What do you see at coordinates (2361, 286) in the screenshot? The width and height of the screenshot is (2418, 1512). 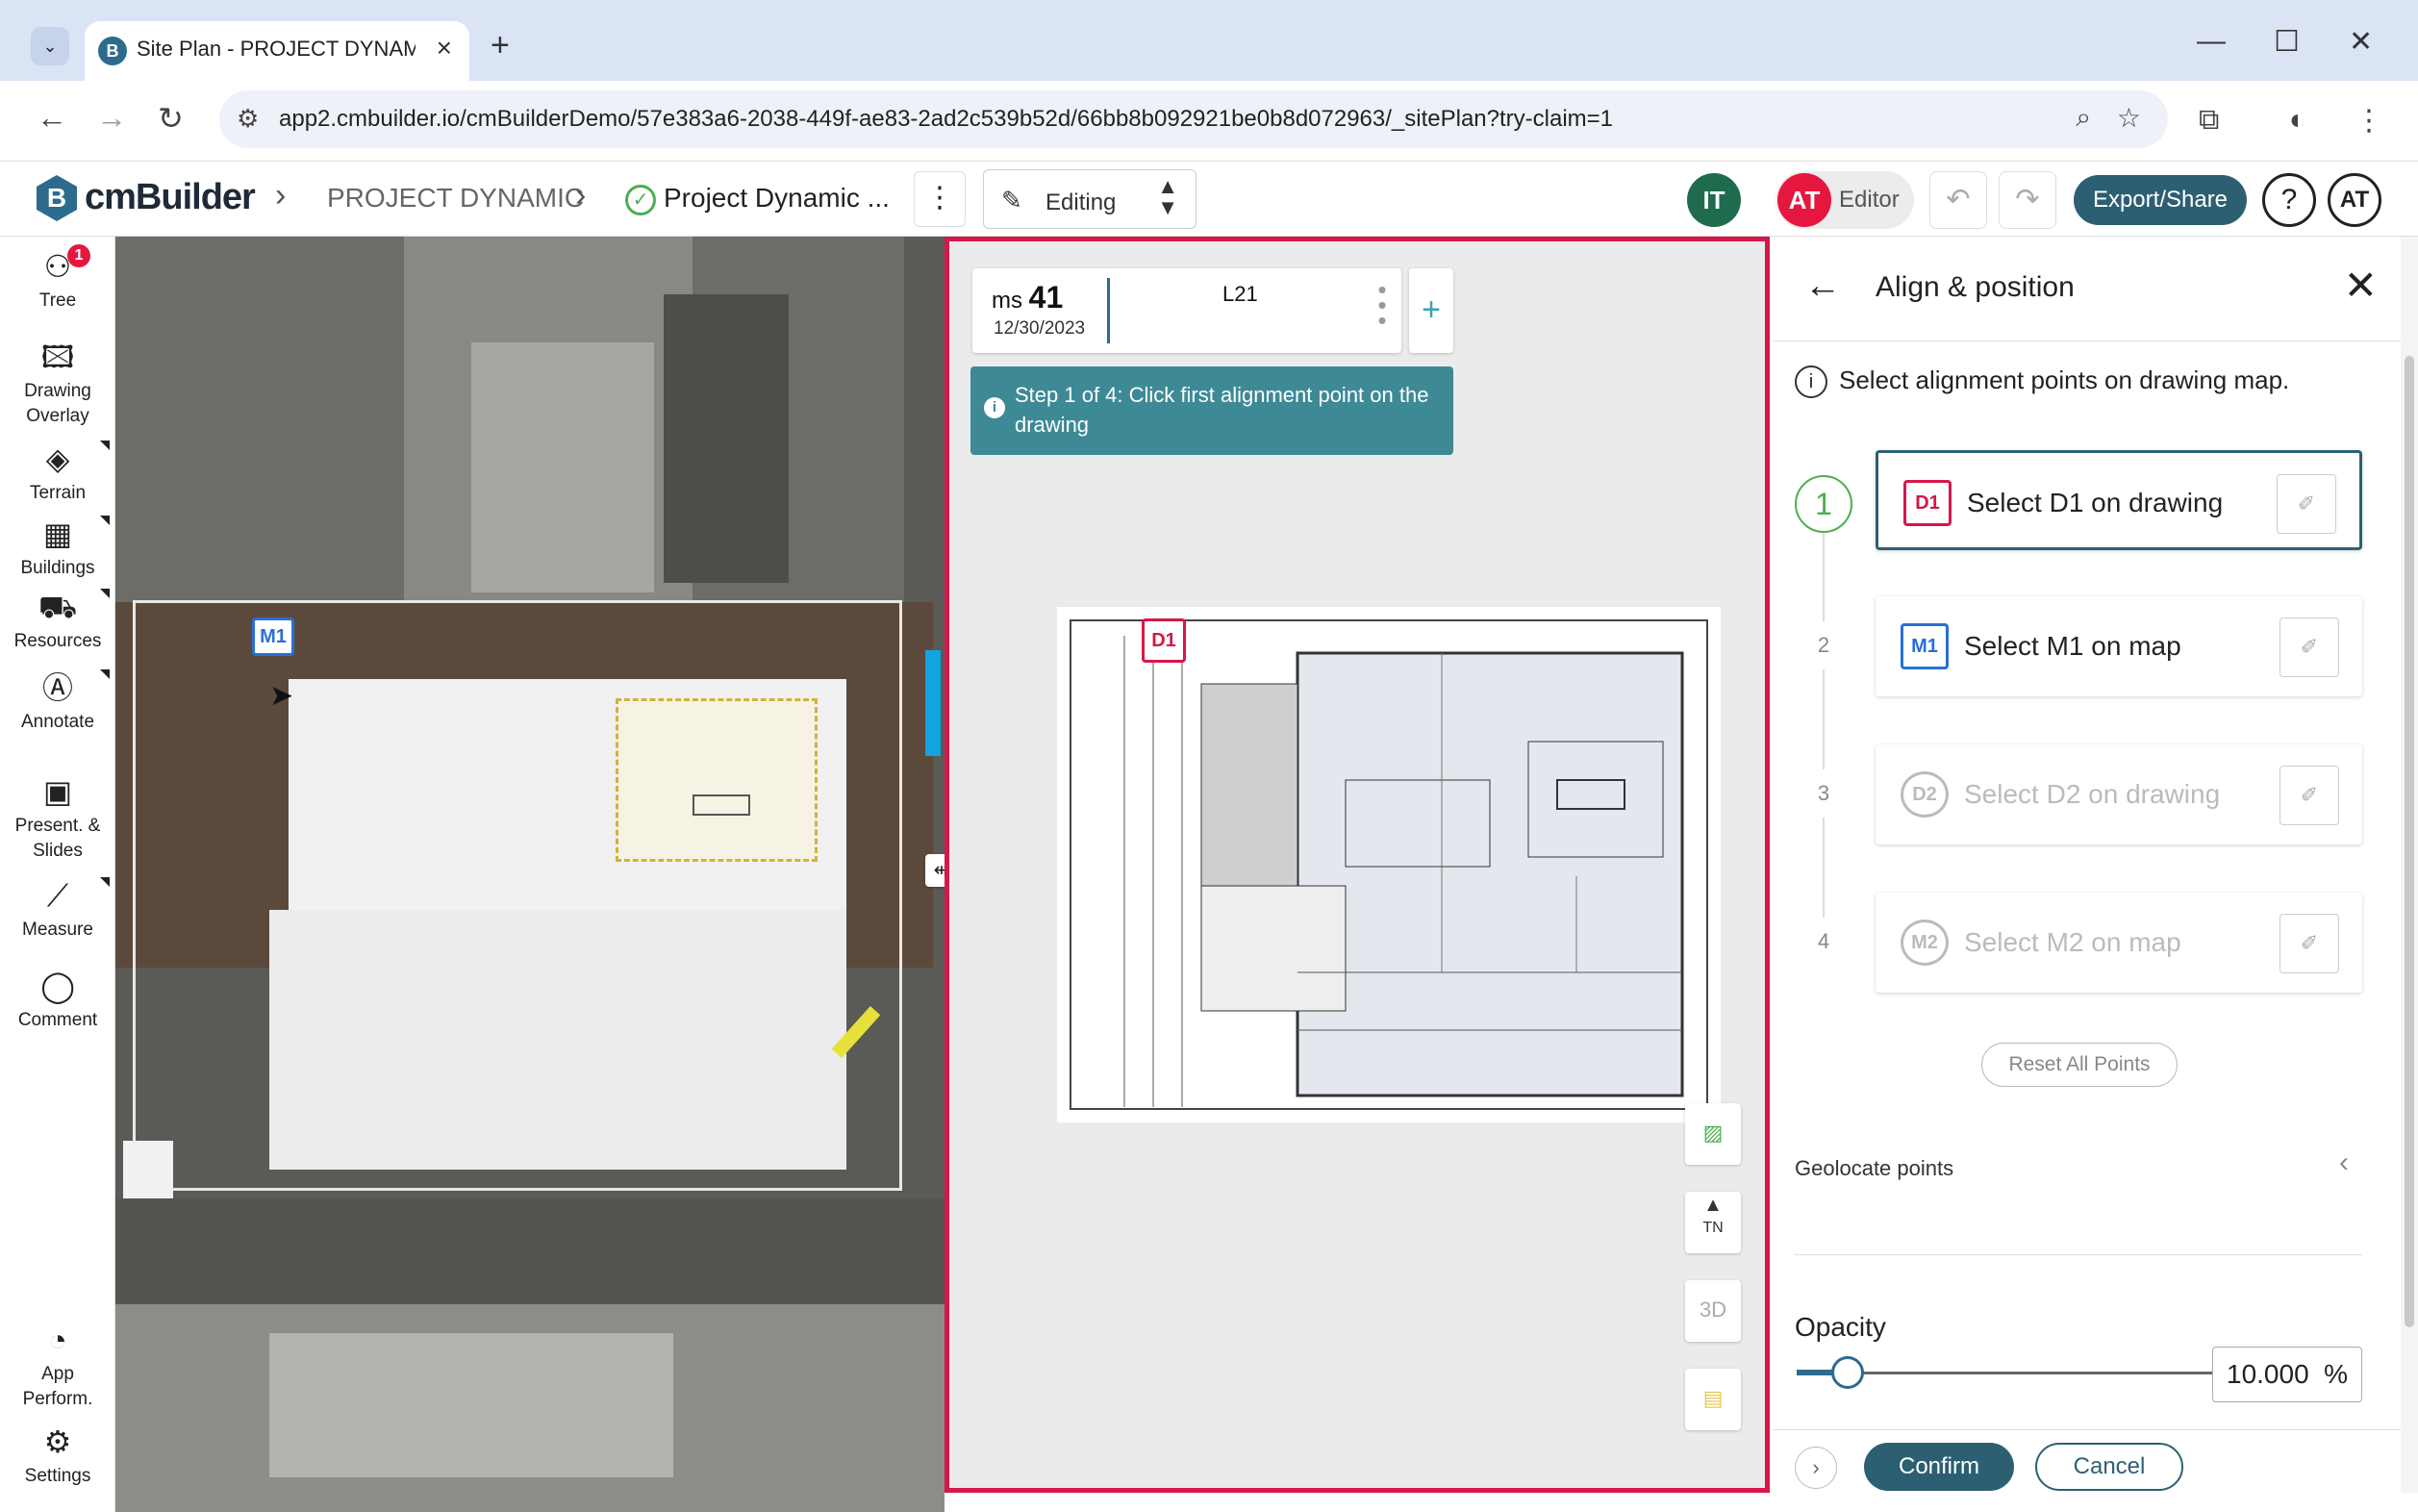 I see `close-icon: ✕` at bounding box center [2361, 286].